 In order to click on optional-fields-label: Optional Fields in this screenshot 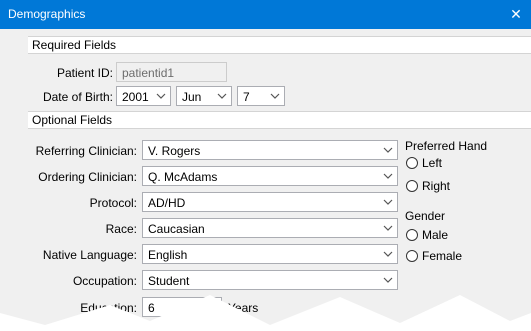, I will do `click(72, 120)`.